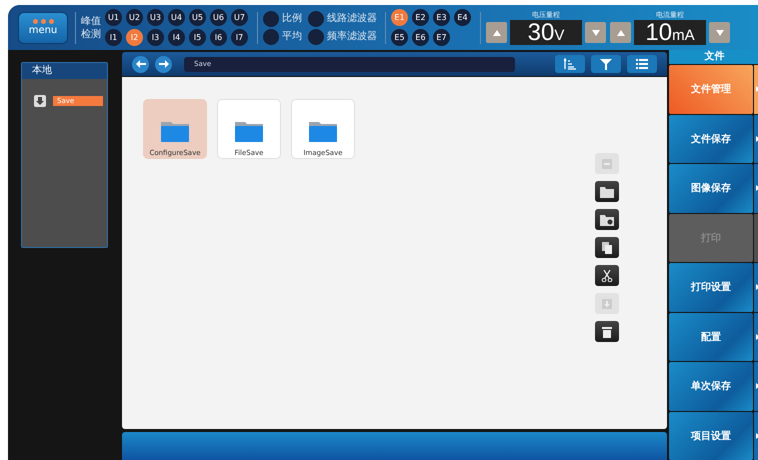  I want to click on channel-button: I7, so click(239, 37).